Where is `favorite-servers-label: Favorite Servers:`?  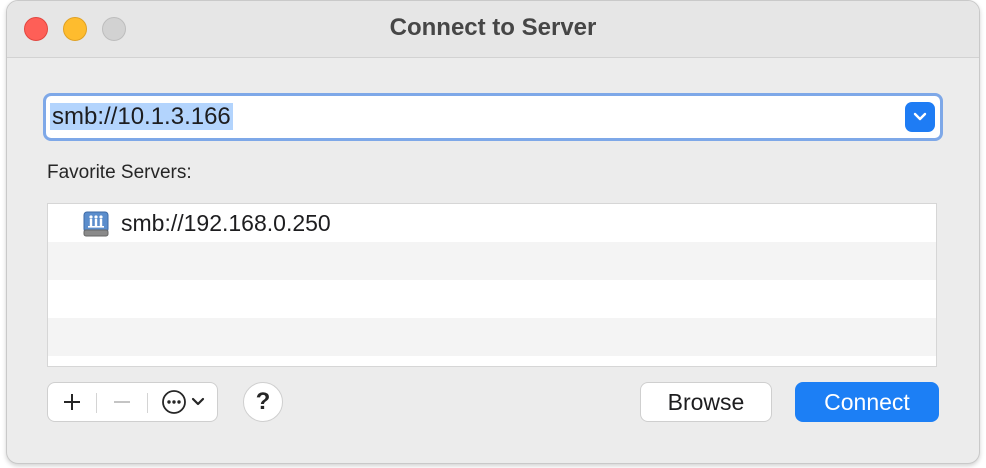
favorite-servers-label: Favorite Servers: is located at coordinates (119, 172).